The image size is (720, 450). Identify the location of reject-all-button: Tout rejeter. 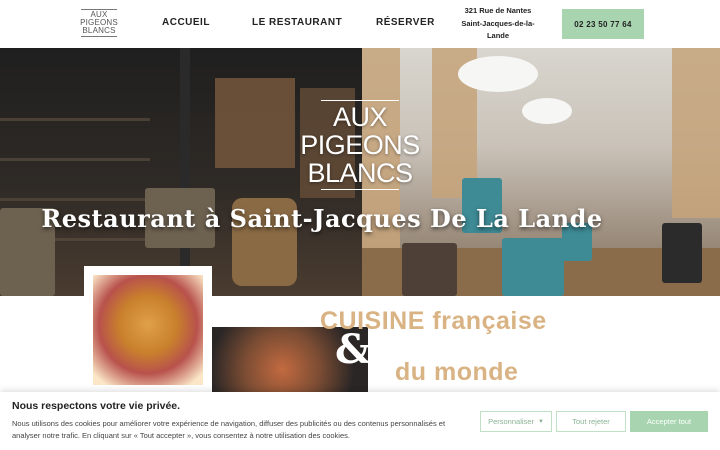
(591, 421).